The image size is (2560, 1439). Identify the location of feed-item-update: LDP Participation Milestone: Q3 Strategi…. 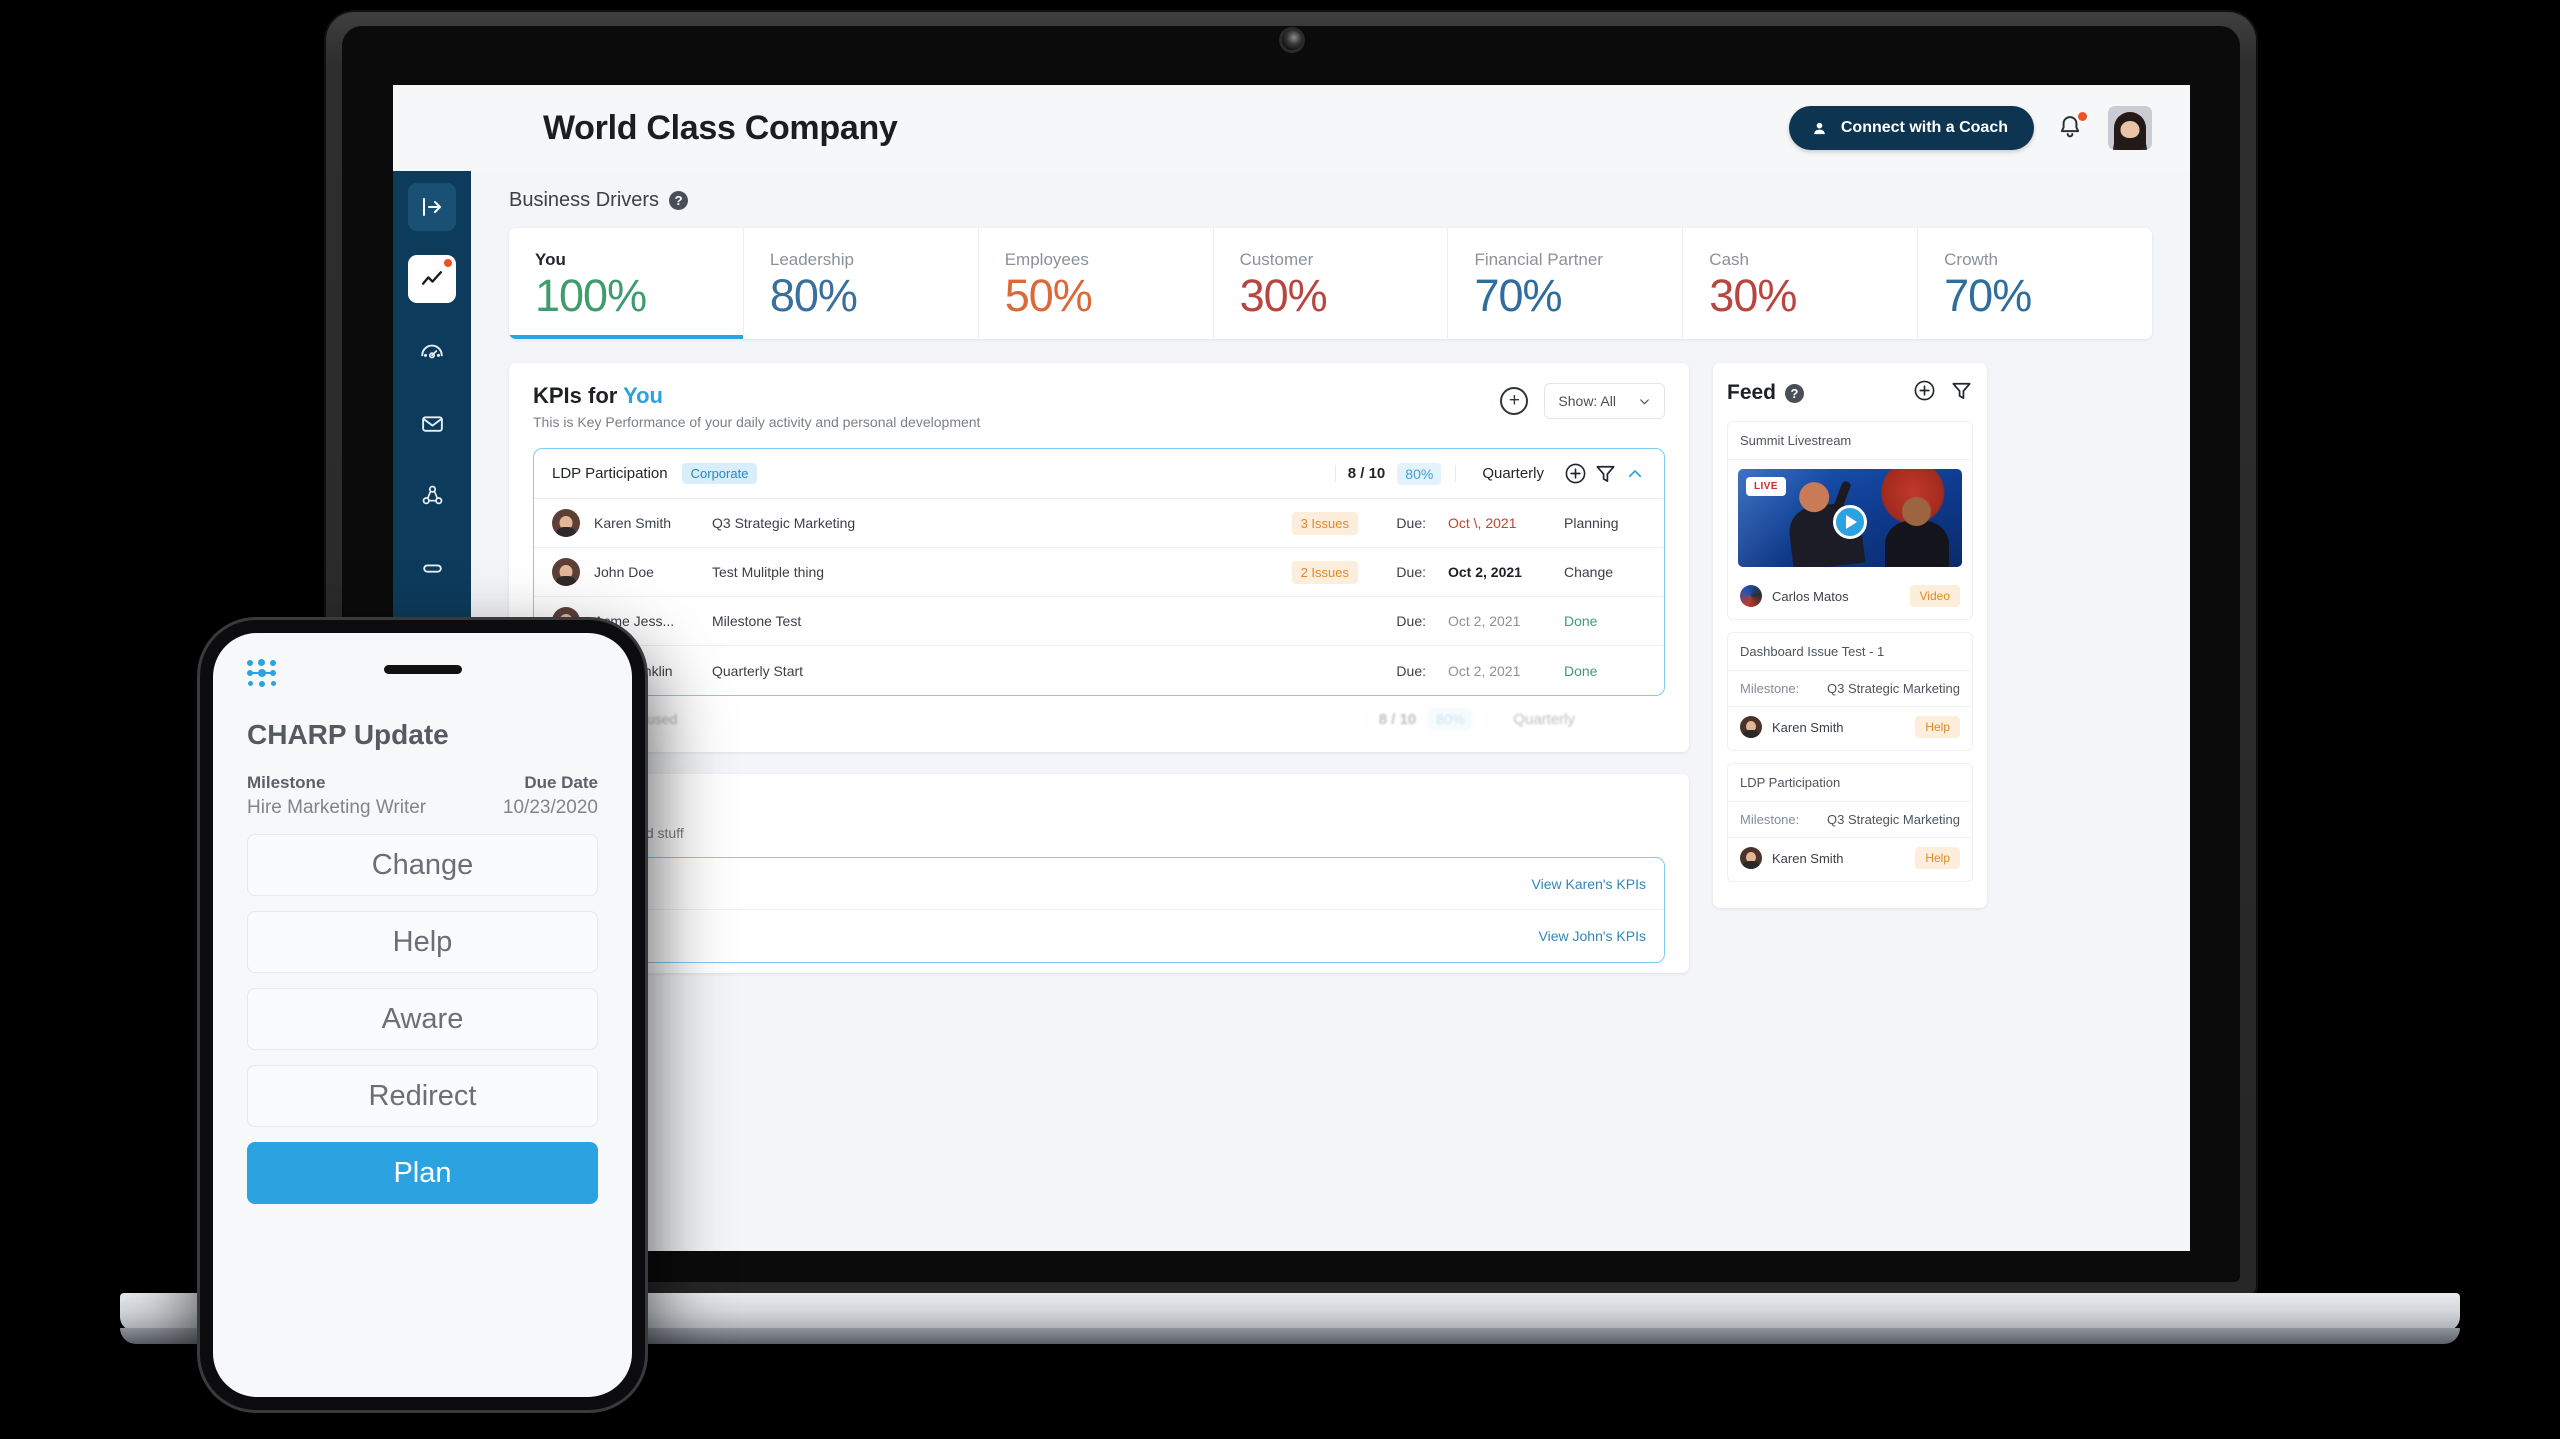
(1850, 823).